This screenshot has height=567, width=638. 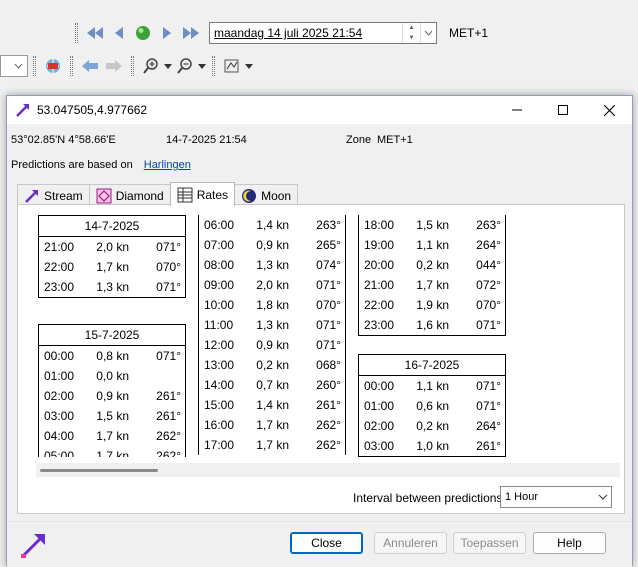 I want to click on rate-time: 11:00, so click(x=219, y=325).